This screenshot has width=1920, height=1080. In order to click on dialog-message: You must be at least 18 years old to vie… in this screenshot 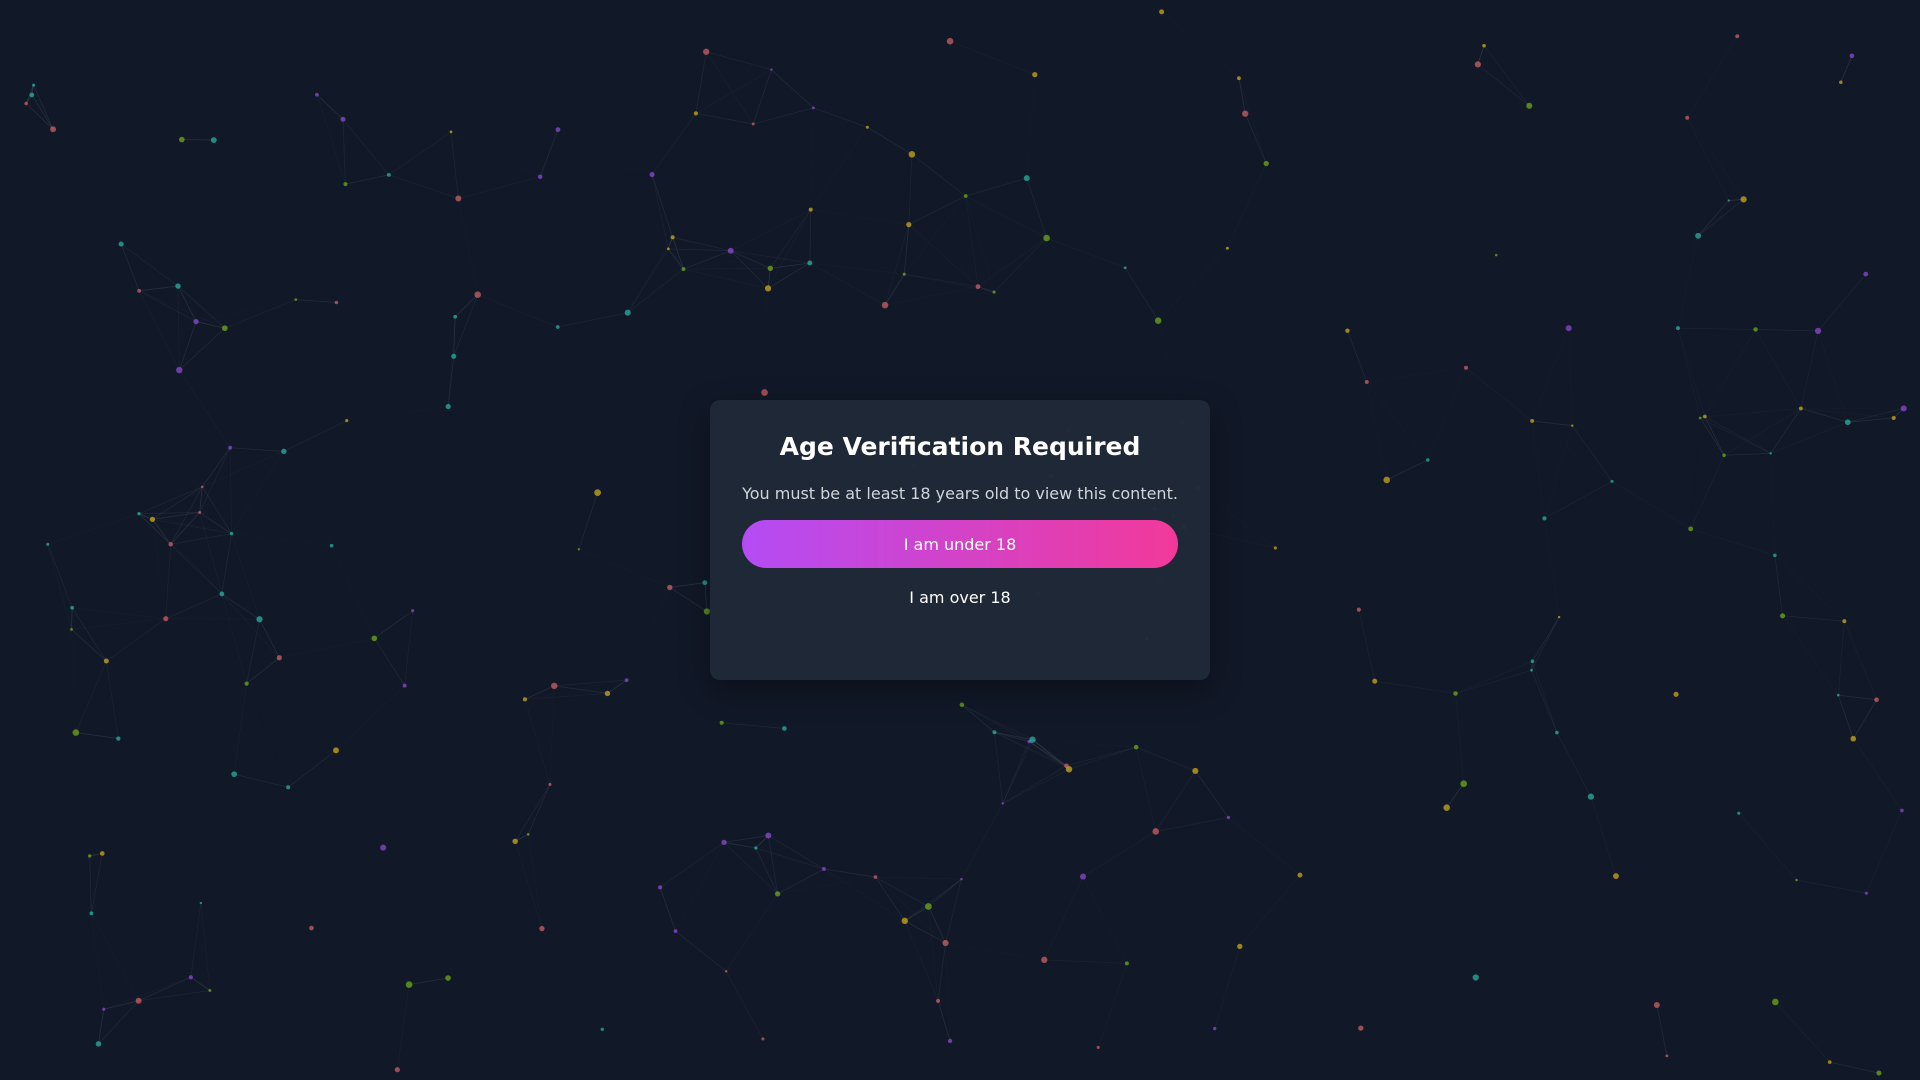, I will do `click(960, 493)`.